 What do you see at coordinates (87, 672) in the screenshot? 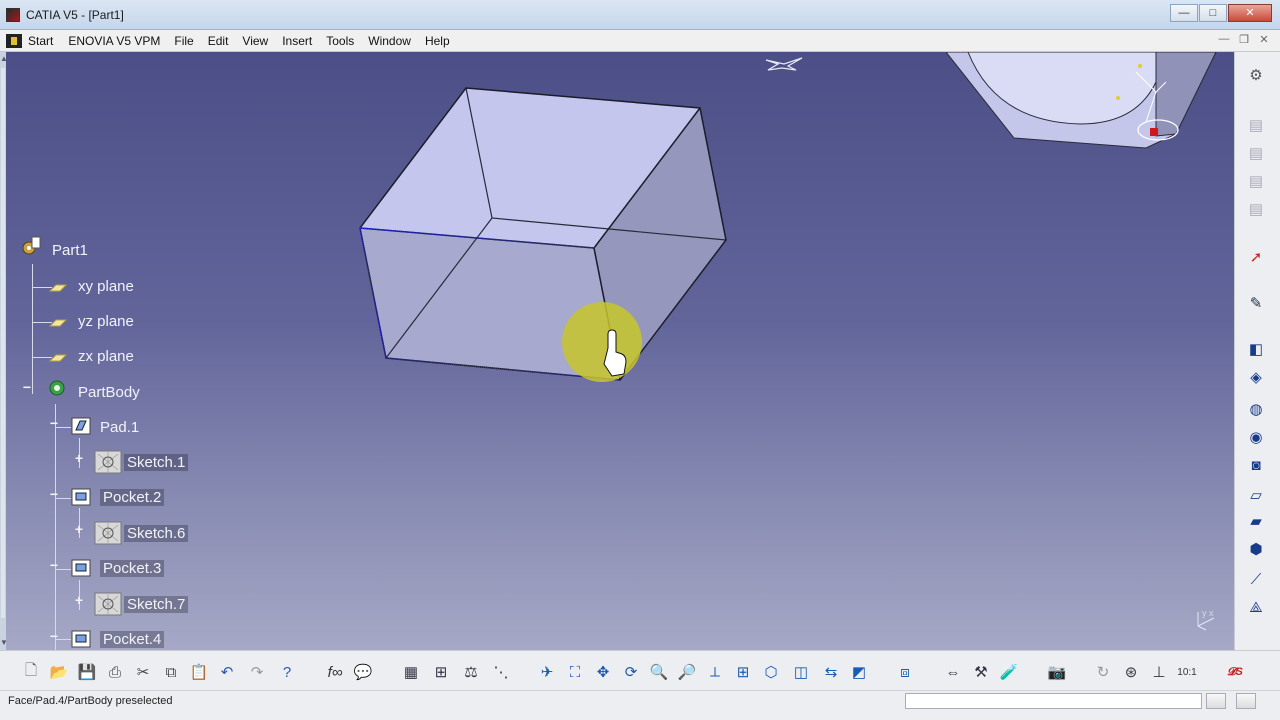
I see `save-icon: 💾` at bounding box center [87, 672].